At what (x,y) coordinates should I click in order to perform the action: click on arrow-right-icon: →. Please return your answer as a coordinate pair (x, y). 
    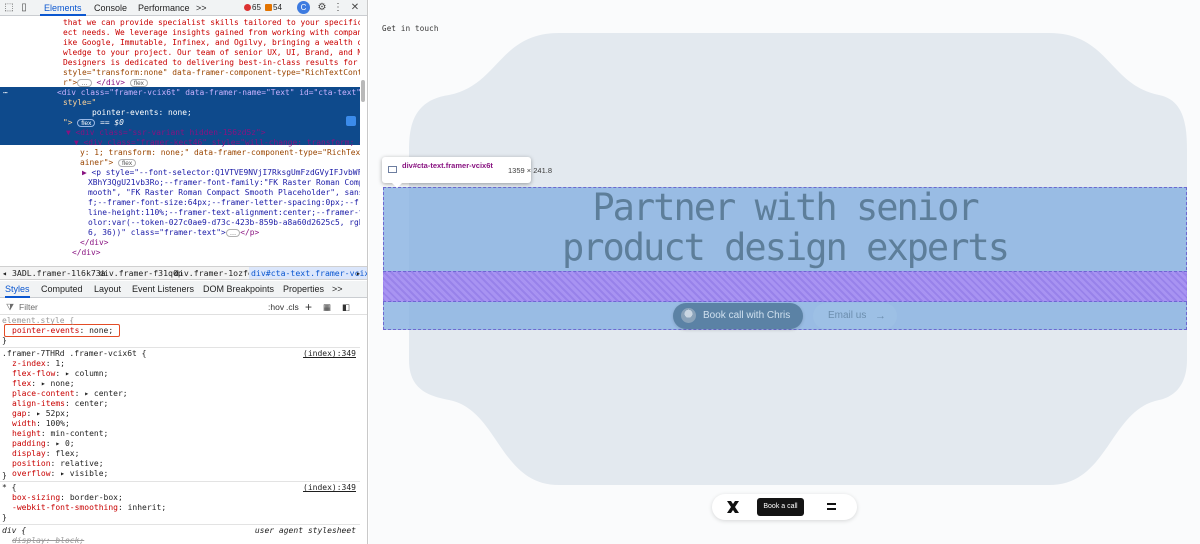
    Looking at the image, I should click on (880, 316).